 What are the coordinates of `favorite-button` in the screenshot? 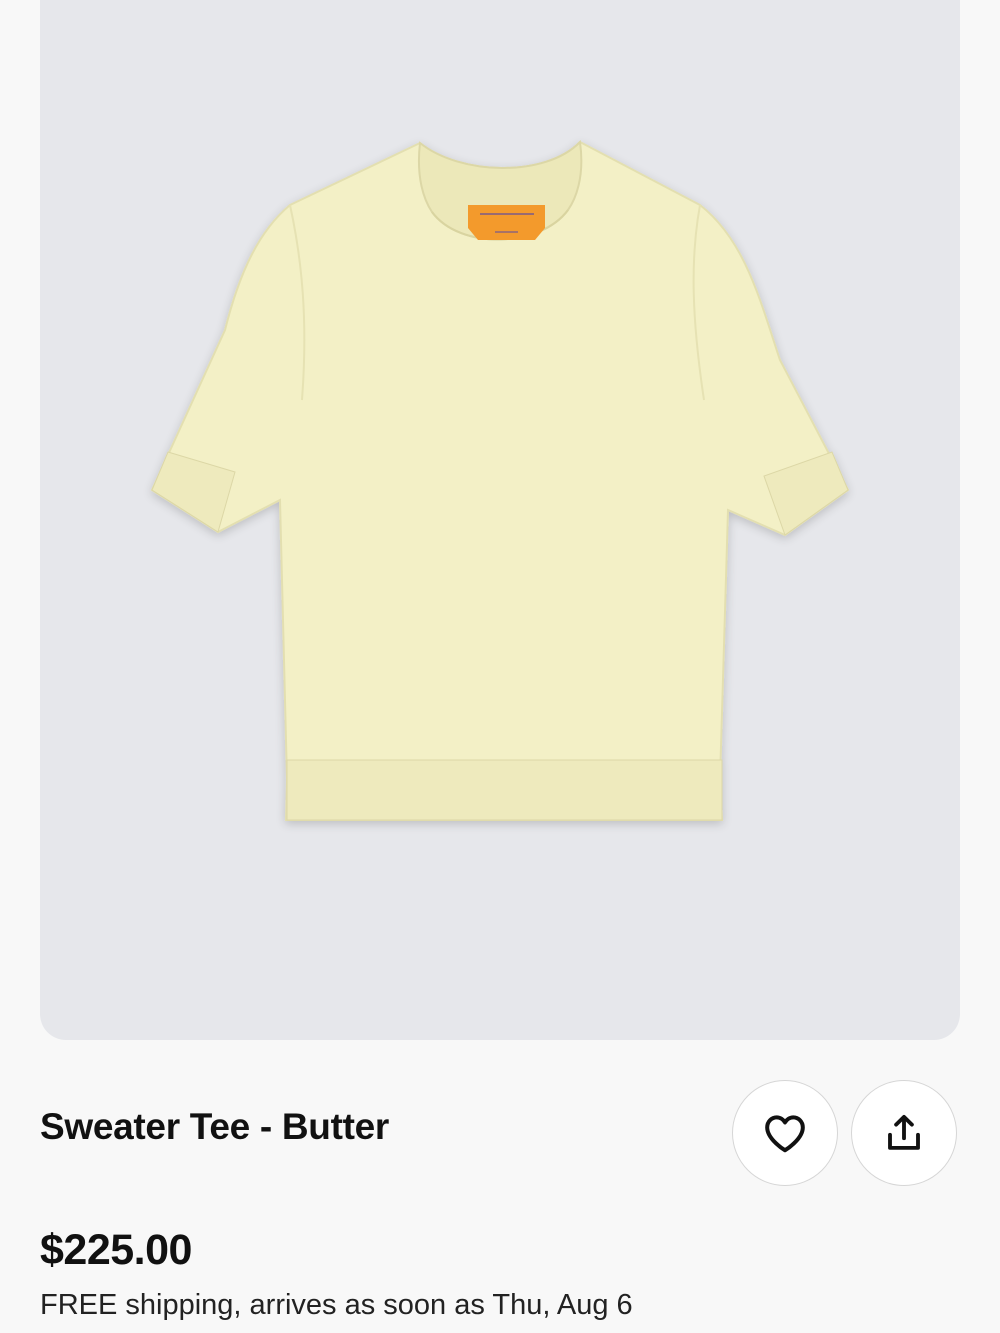 It's located at (785, 1133).